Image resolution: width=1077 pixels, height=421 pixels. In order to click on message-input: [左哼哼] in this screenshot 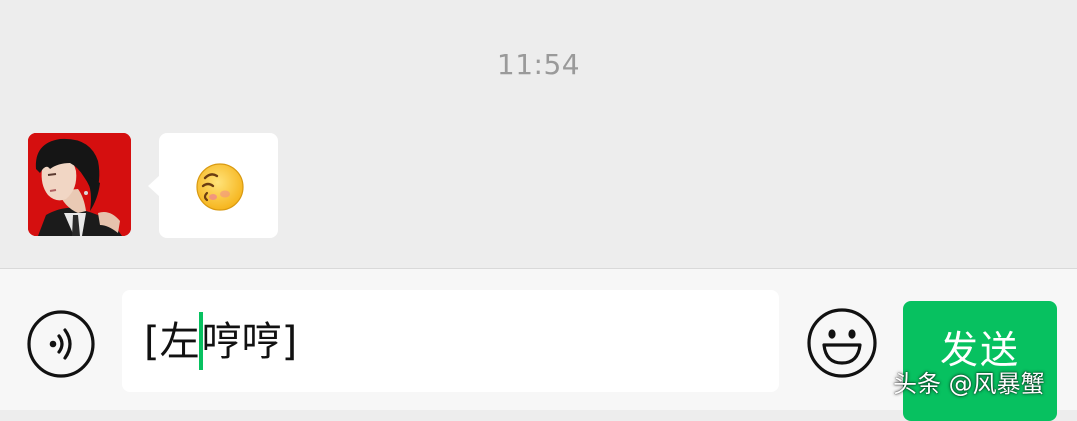, I will do `click(450, 341)`.